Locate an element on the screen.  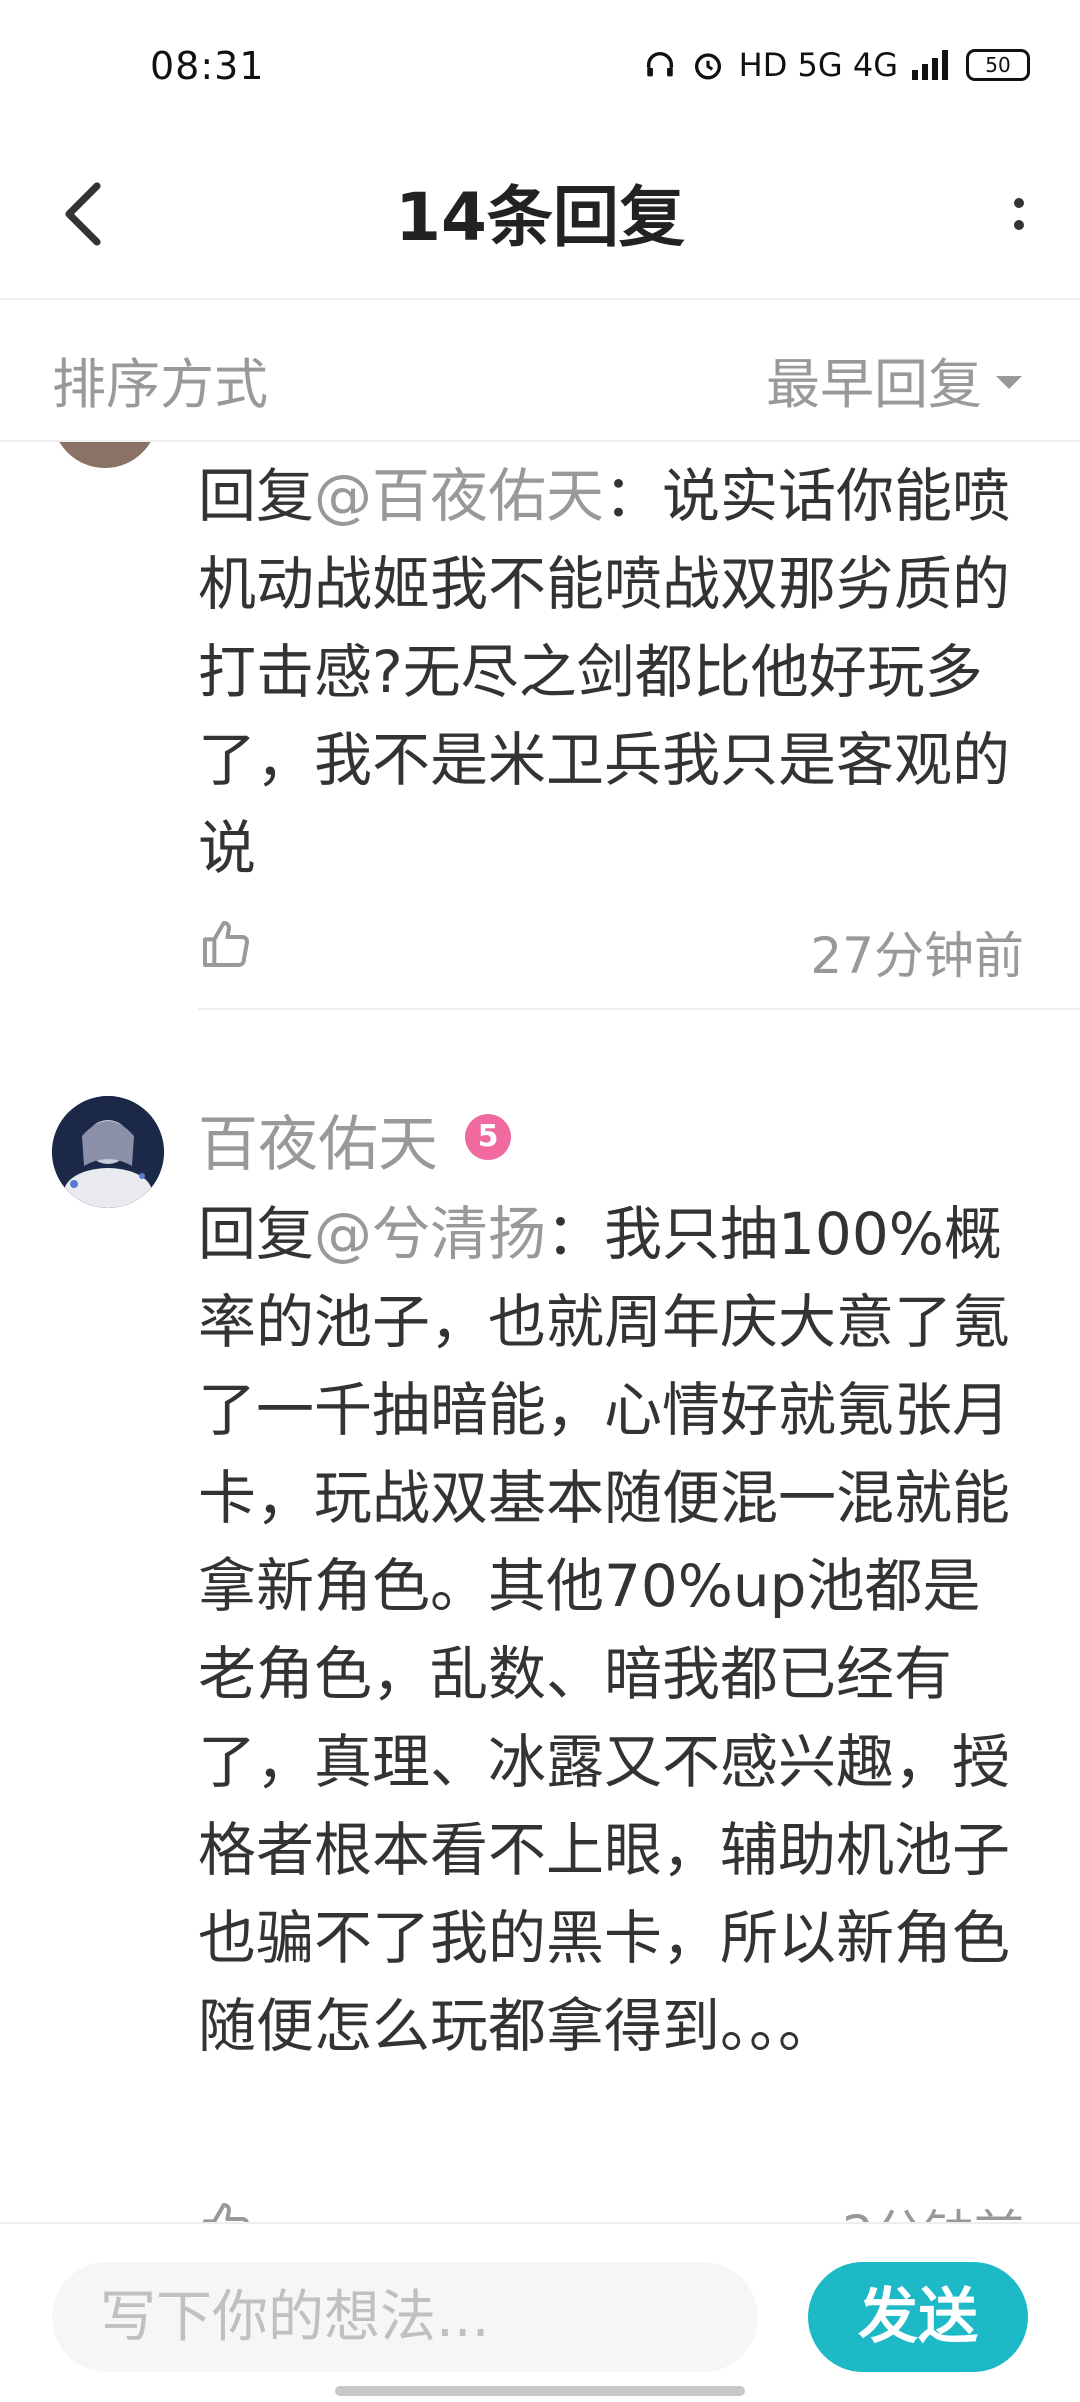
headphones-icon is located at coordinates (659, 64).